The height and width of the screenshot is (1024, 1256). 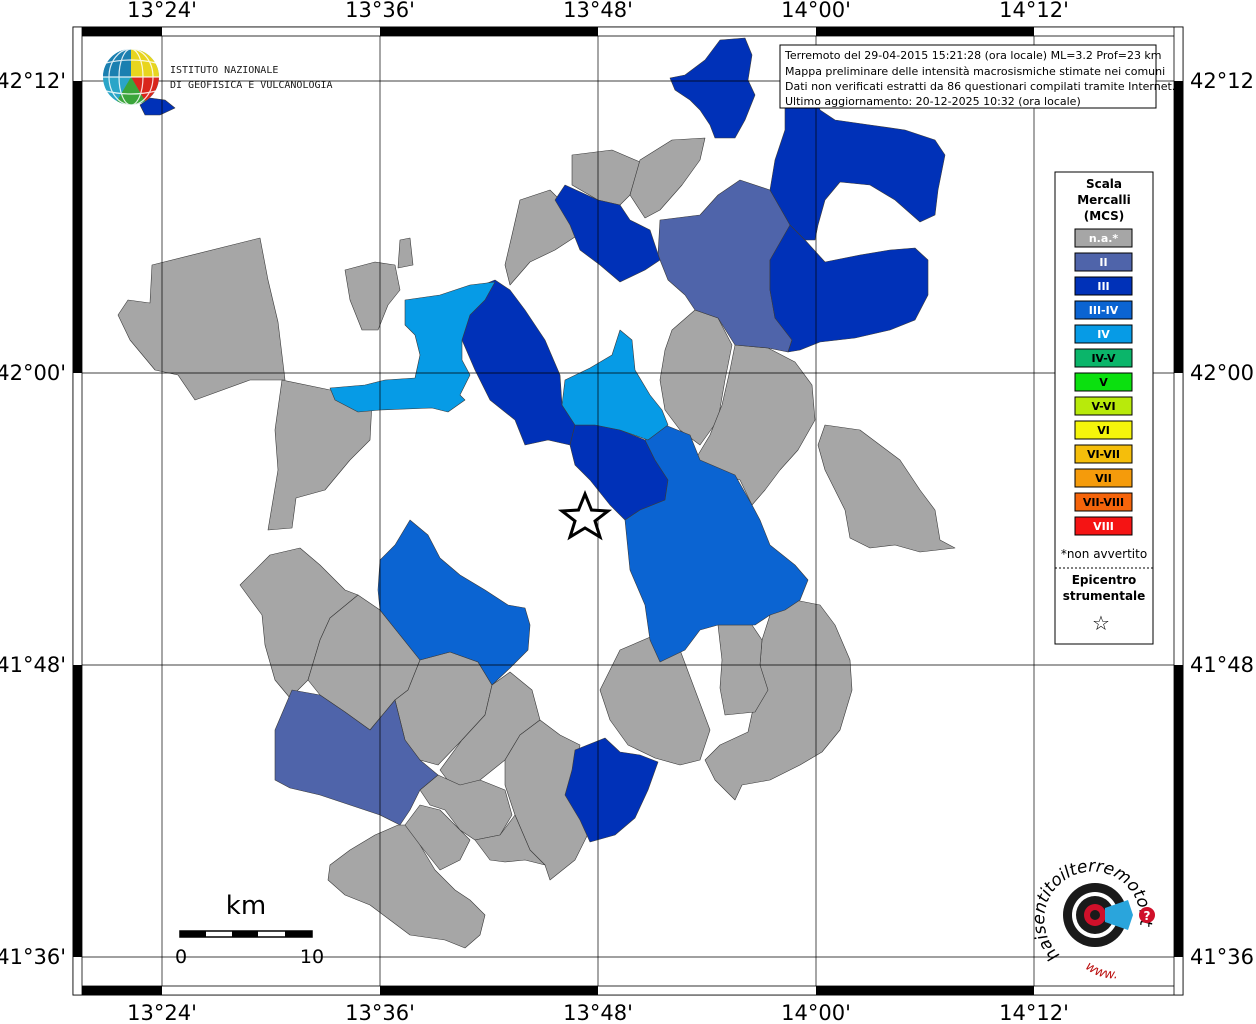 I want to click on legend-item: n.a.*, so click(x=1103, y=238).